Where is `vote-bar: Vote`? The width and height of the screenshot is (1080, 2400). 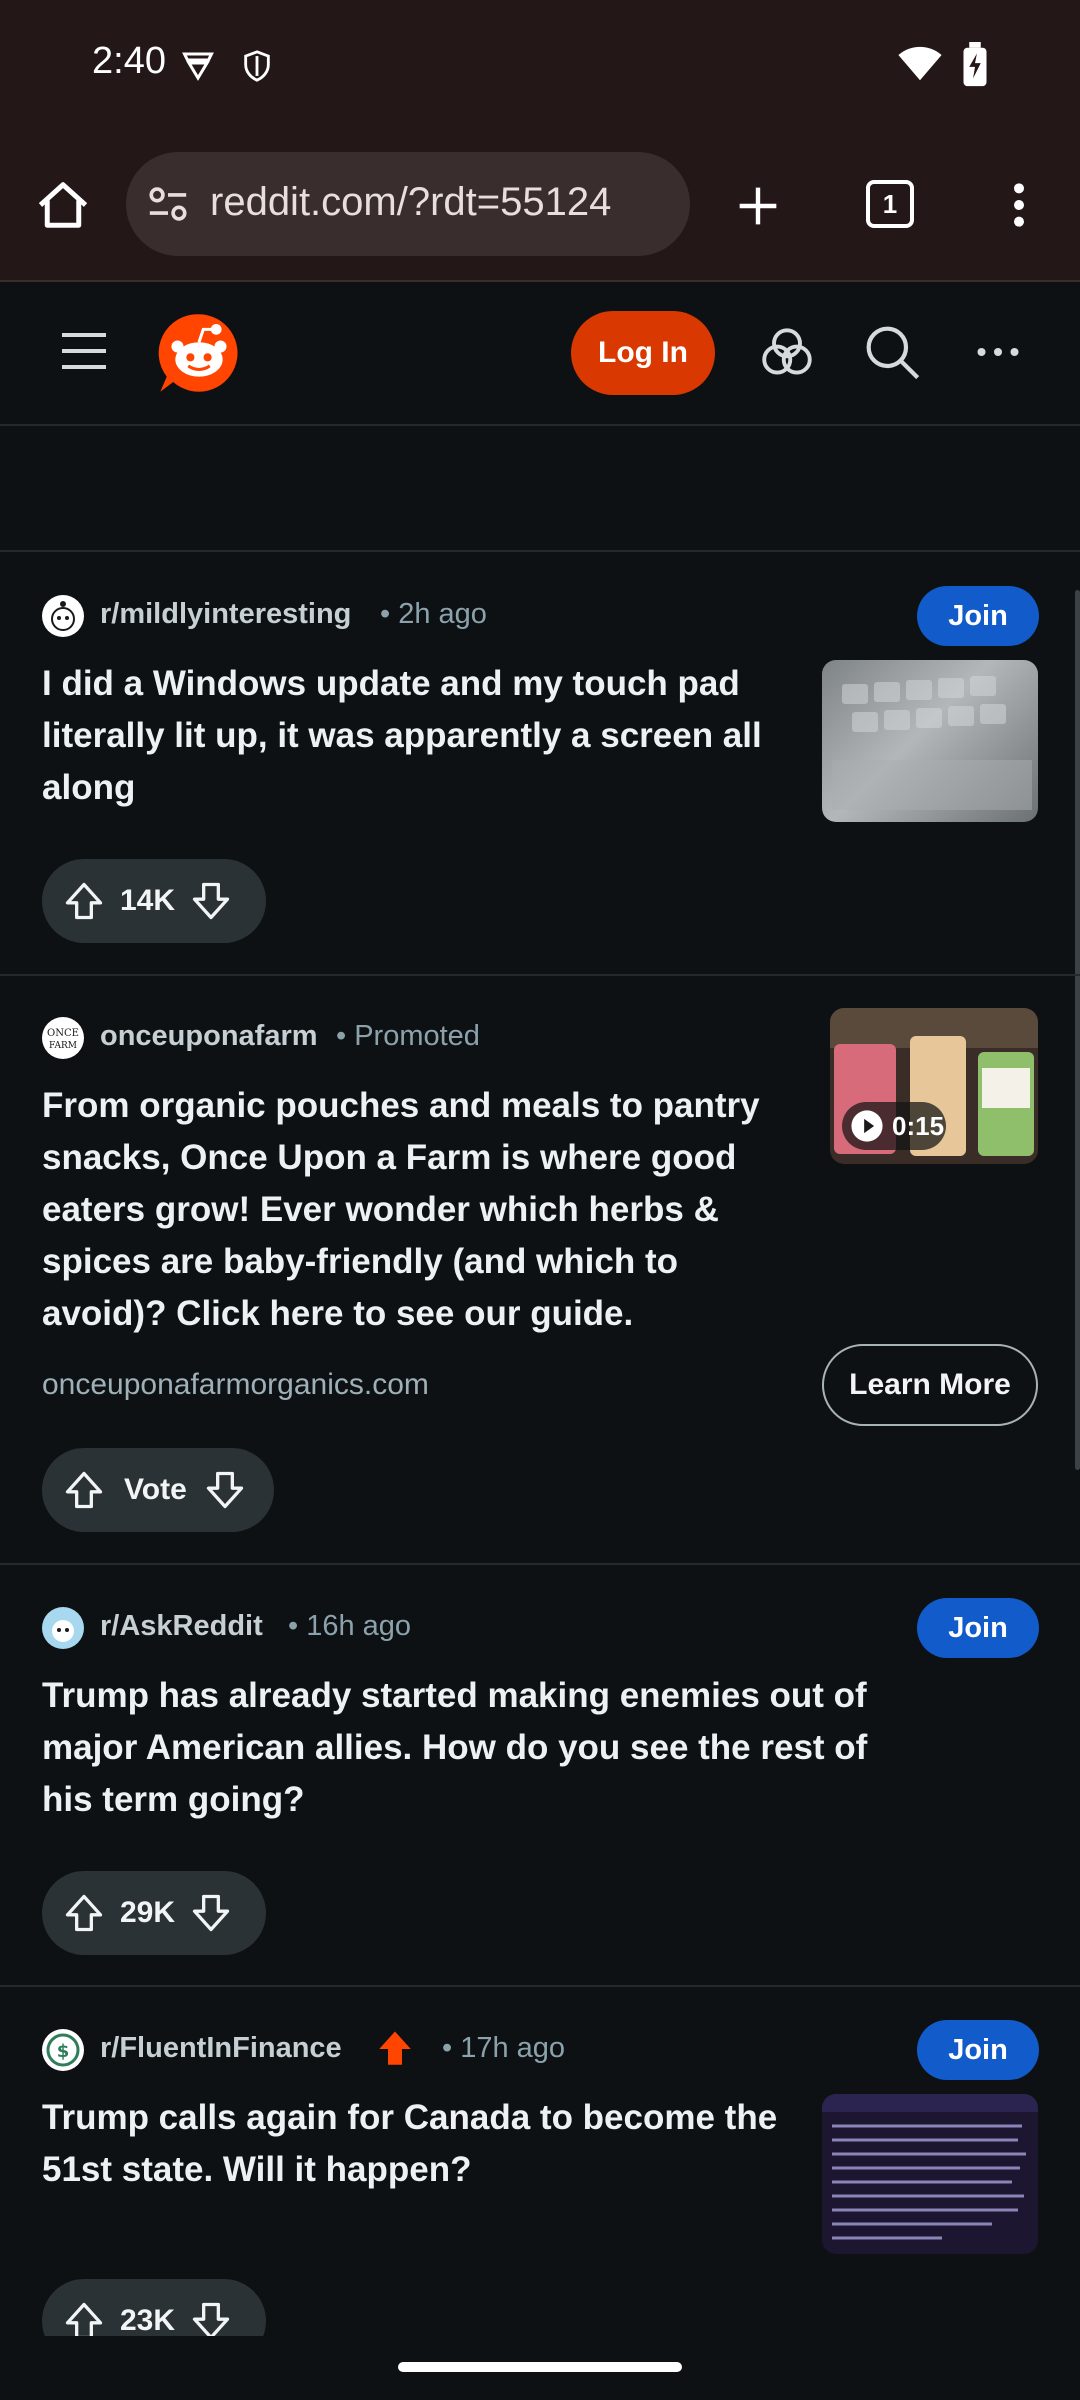 vote-bar: Vote is located at coordinates (158, 1490).